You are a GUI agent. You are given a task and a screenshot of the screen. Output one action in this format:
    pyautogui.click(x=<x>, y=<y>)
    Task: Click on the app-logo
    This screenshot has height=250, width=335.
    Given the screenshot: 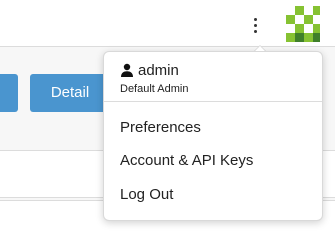 What is the action you would take?
    pyautogui.click(x=303, y=24)
    